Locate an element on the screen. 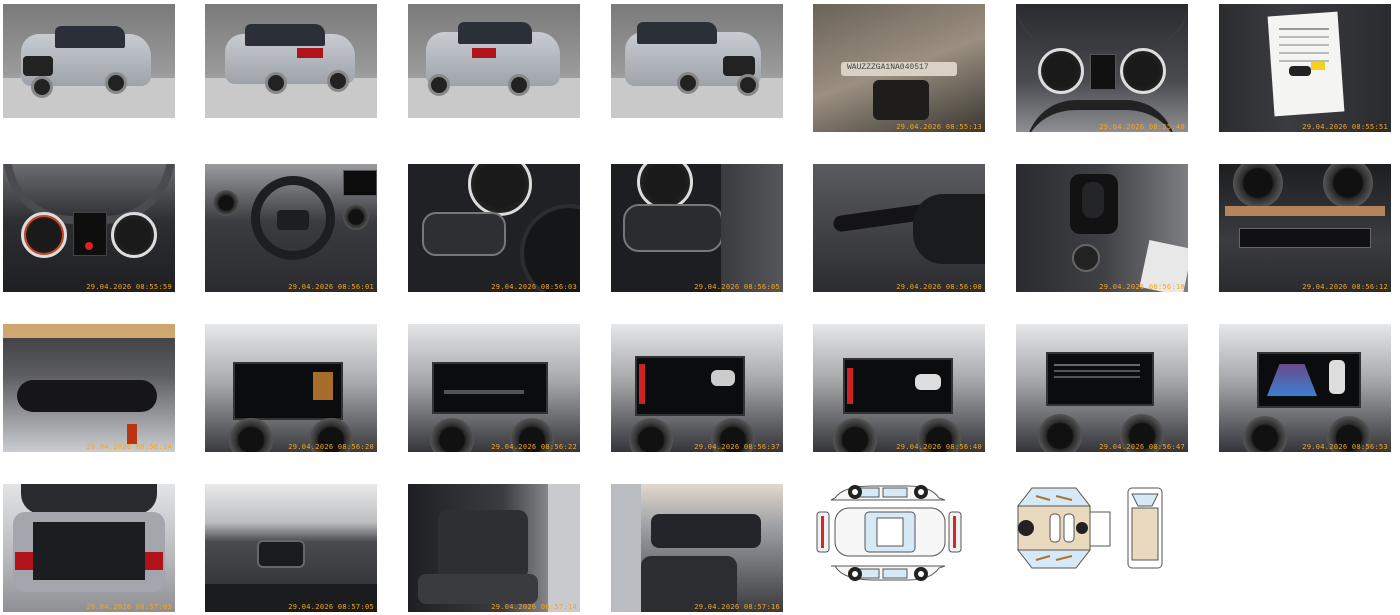 This screenshot has height=615, width=1400. photo-timestamp: 29.04.2026 08:56:53 is located at coordinates (1345, 447).